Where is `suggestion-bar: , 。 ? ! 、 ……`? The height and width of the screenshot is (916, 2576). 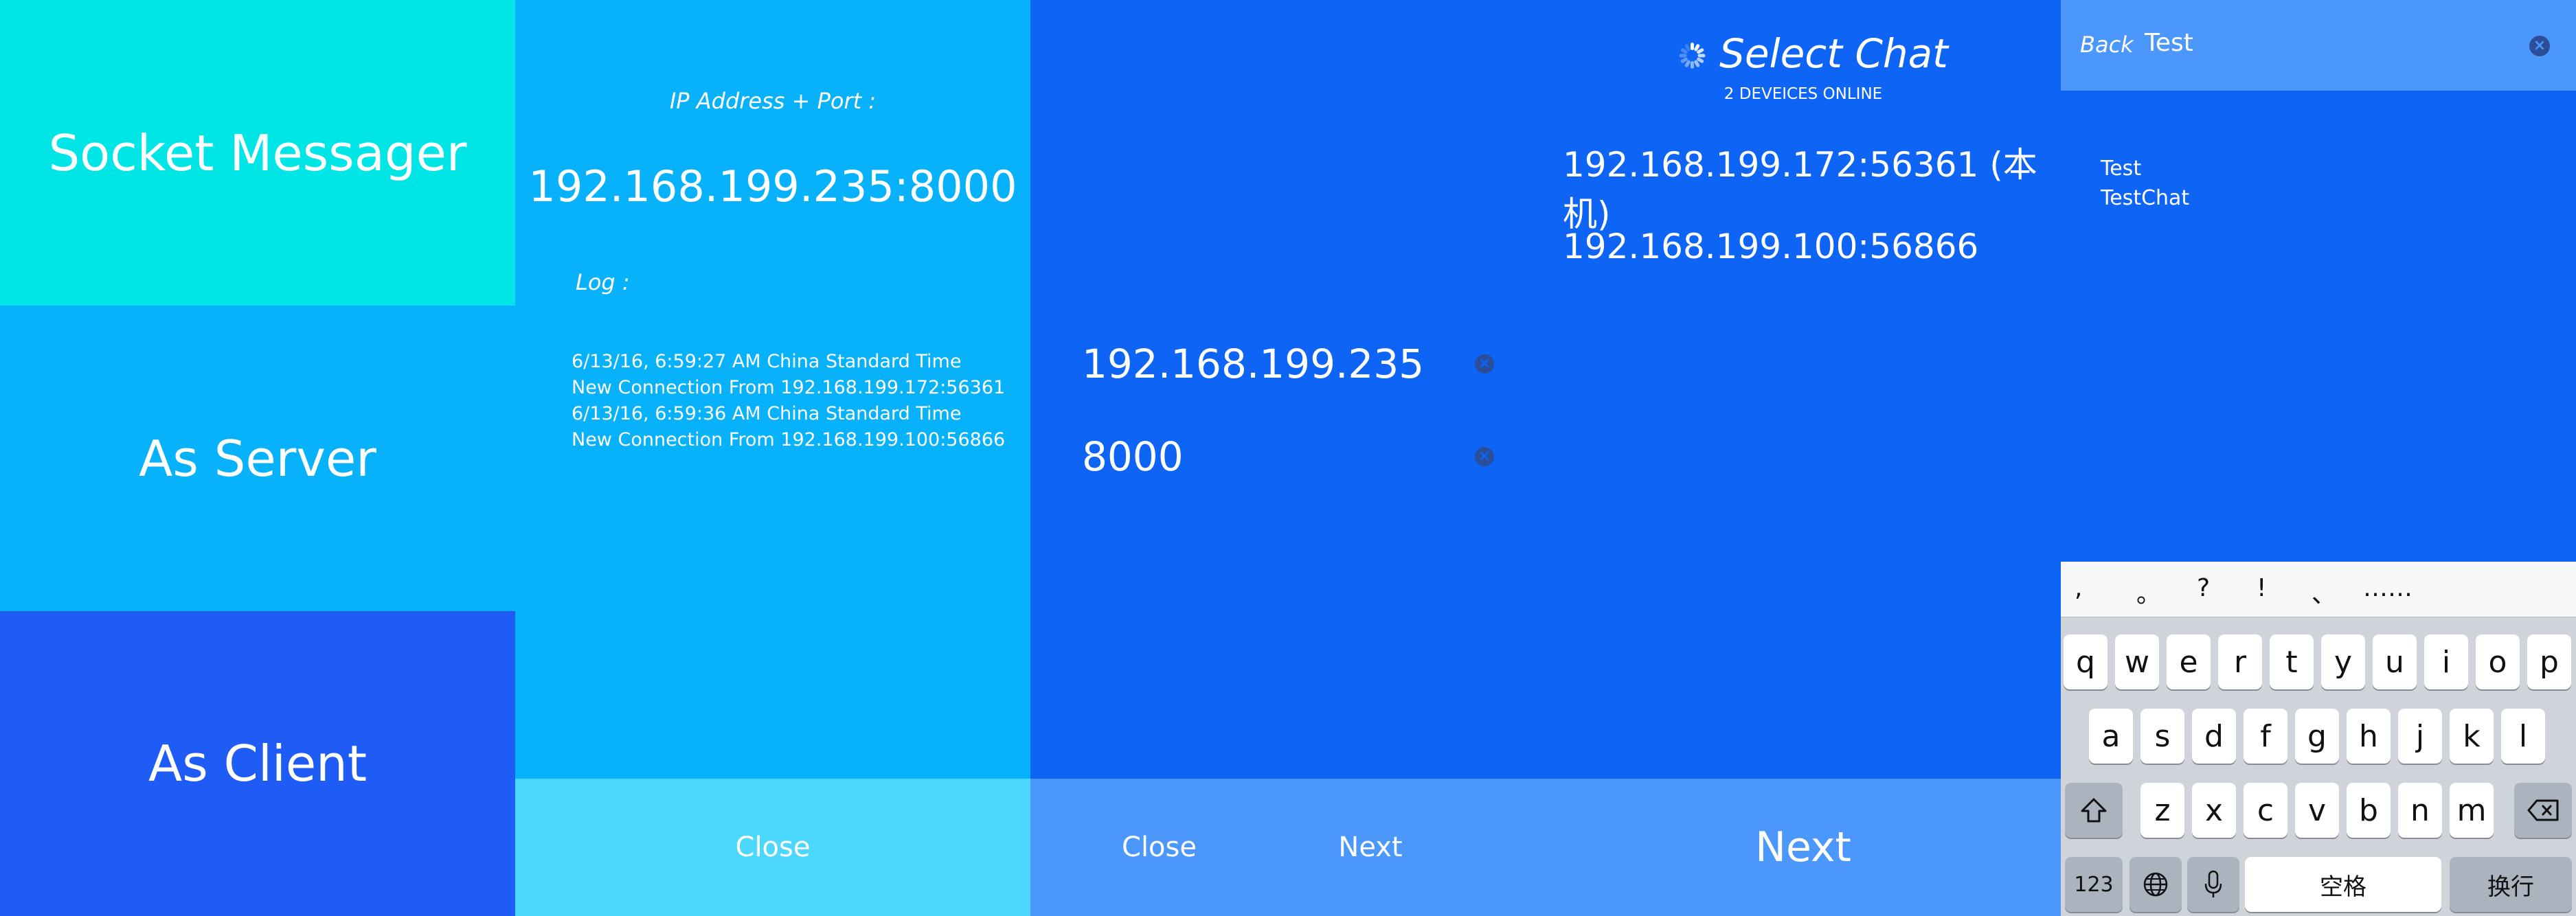
suggestion-bar: , 。 ? ! 、 …… is located at coordinates (2318, 589).